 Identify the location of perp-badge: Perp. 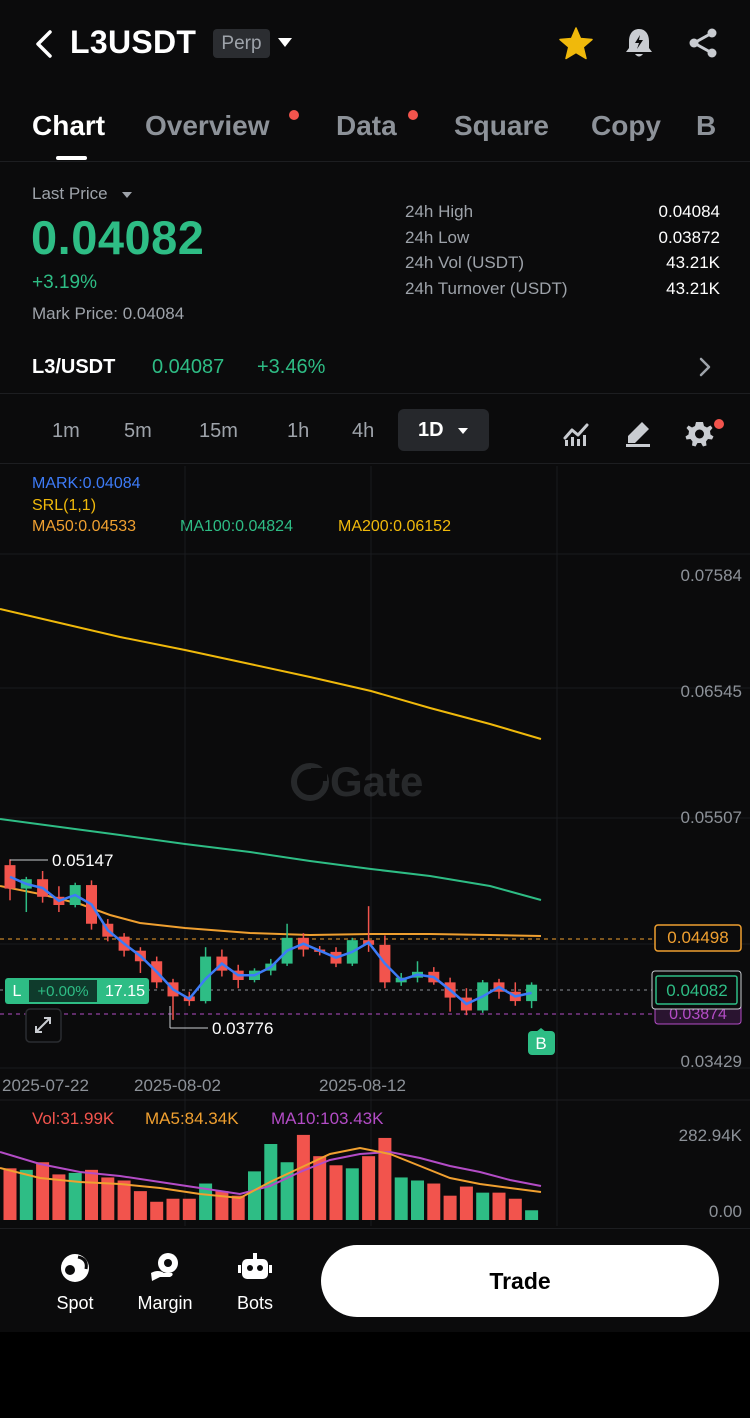
(241, 43).